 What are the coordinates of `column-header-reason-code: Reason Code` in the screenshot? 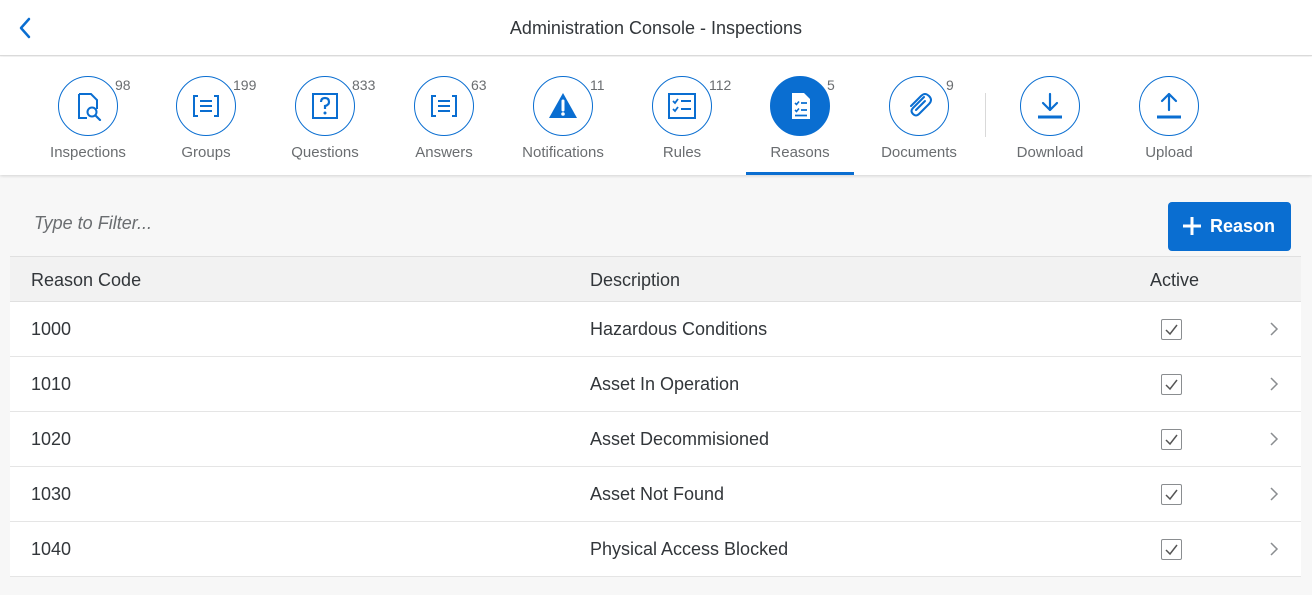 It's located at (86, 280).